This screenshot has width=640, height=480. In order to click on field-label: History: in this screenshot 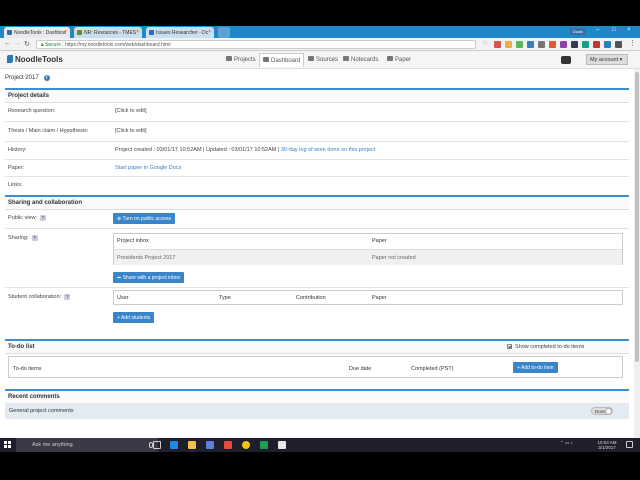, I will do `click(17, 150)`.